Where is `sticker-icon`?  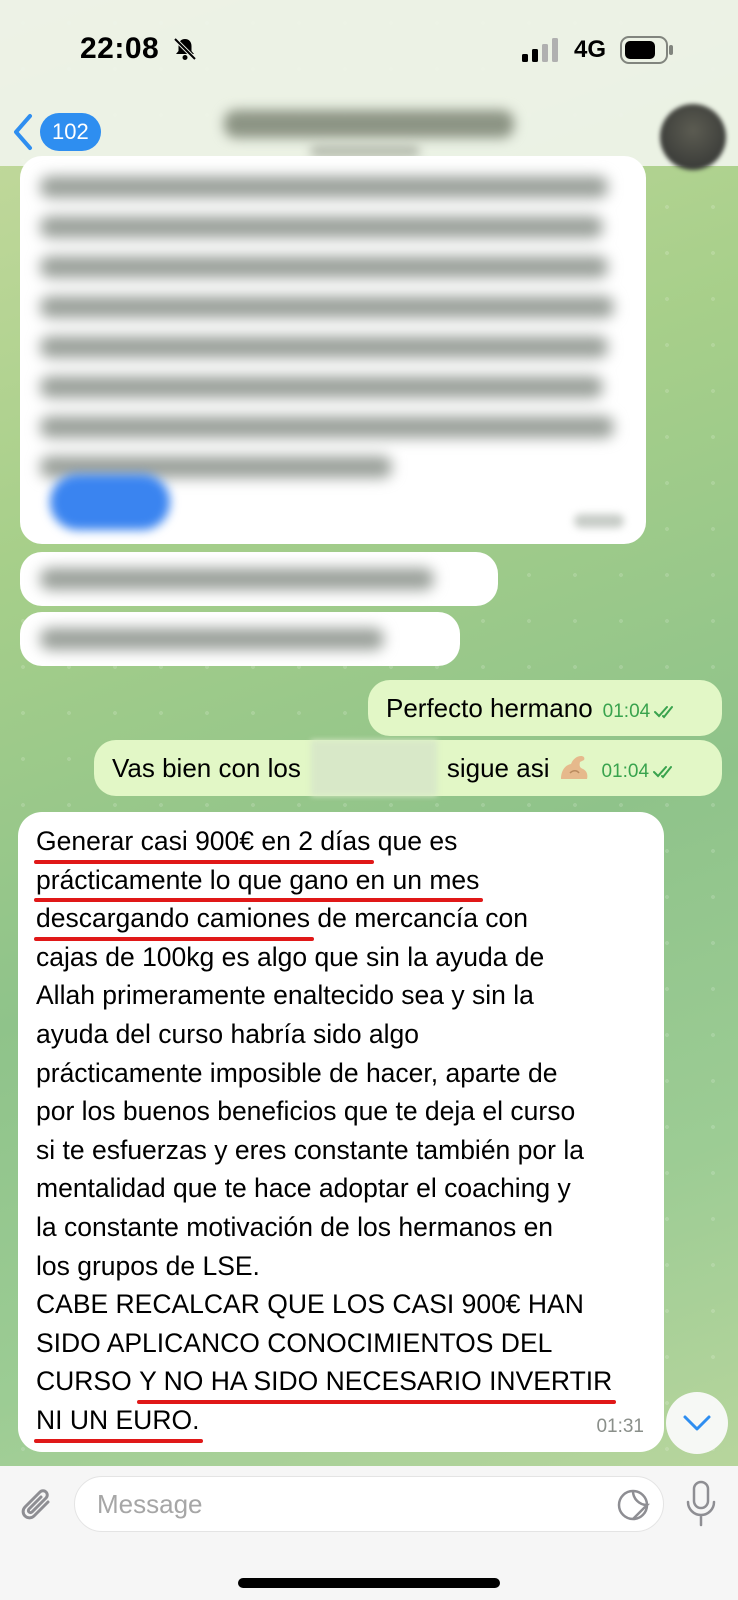 sticker-icon is located at coordinates (633, 1505).